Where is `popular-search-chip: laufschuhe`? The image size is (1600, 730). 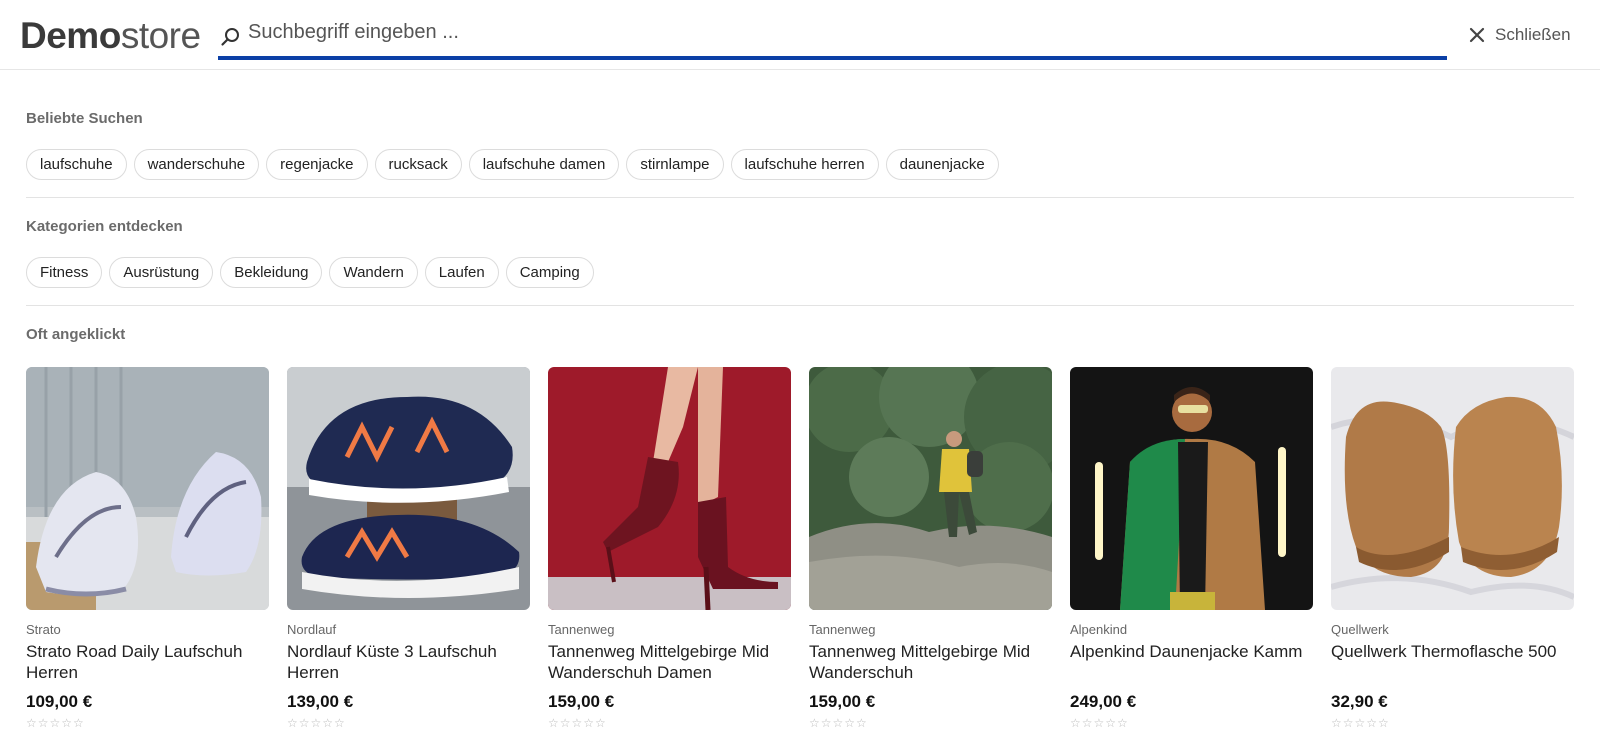
popular-search-chip: laufschuhe is located at coordinates (76, 164).